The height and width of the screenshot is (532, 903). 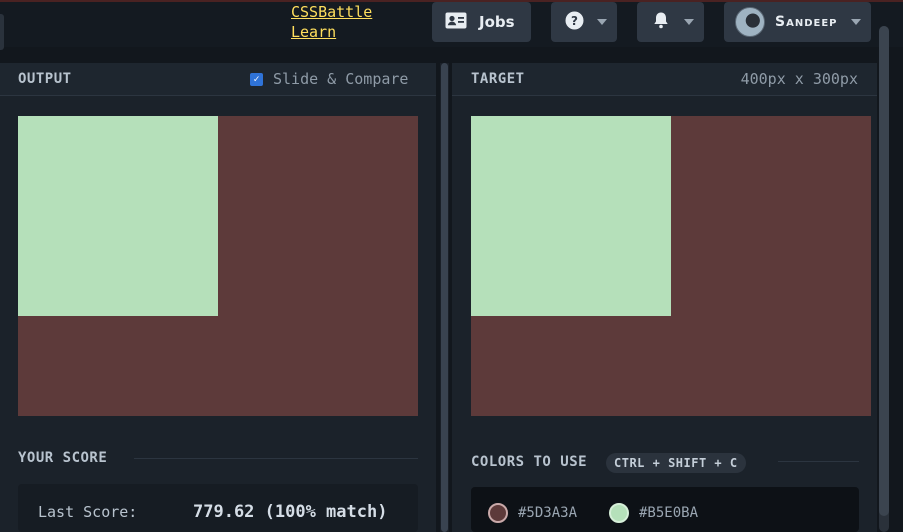 What do you see at coordinates (498, 79) in the screenshot?
I see `target-title: TARGET` at bounding box center [498, 79].